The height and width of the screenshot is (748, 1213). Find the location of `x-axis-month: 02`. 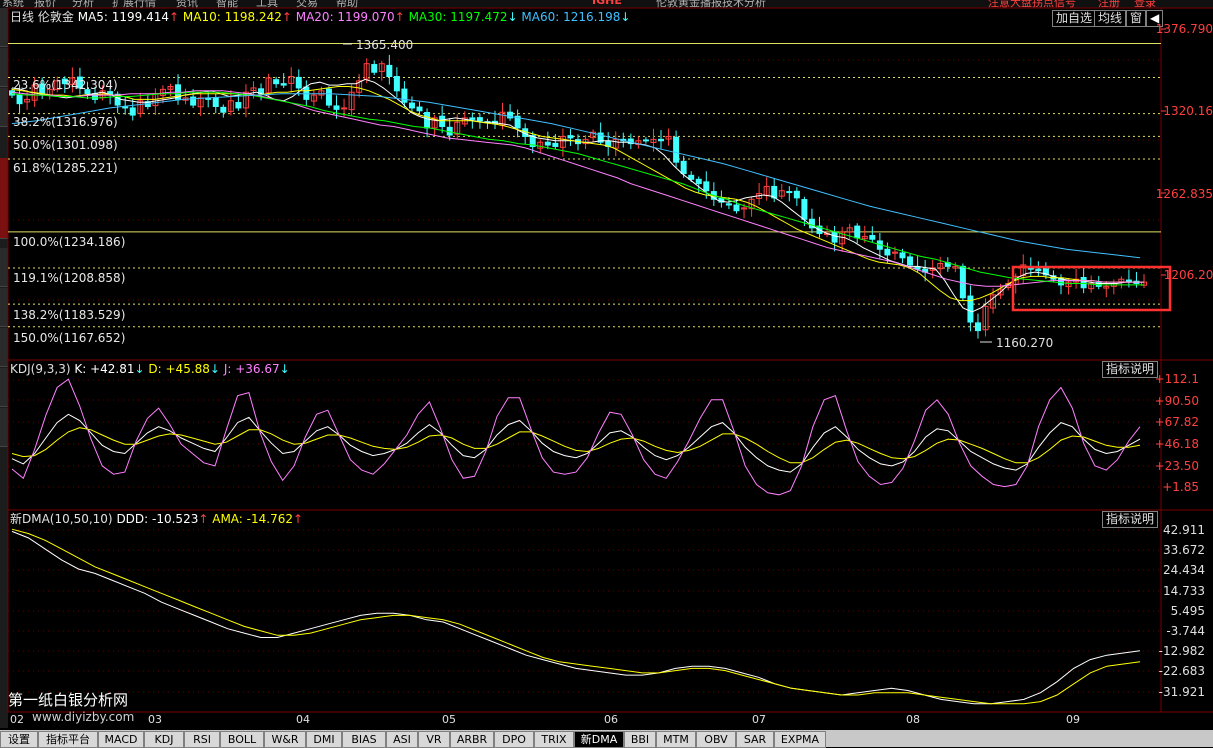

x-axis-month: 02 is located at coordinates (17, 719).